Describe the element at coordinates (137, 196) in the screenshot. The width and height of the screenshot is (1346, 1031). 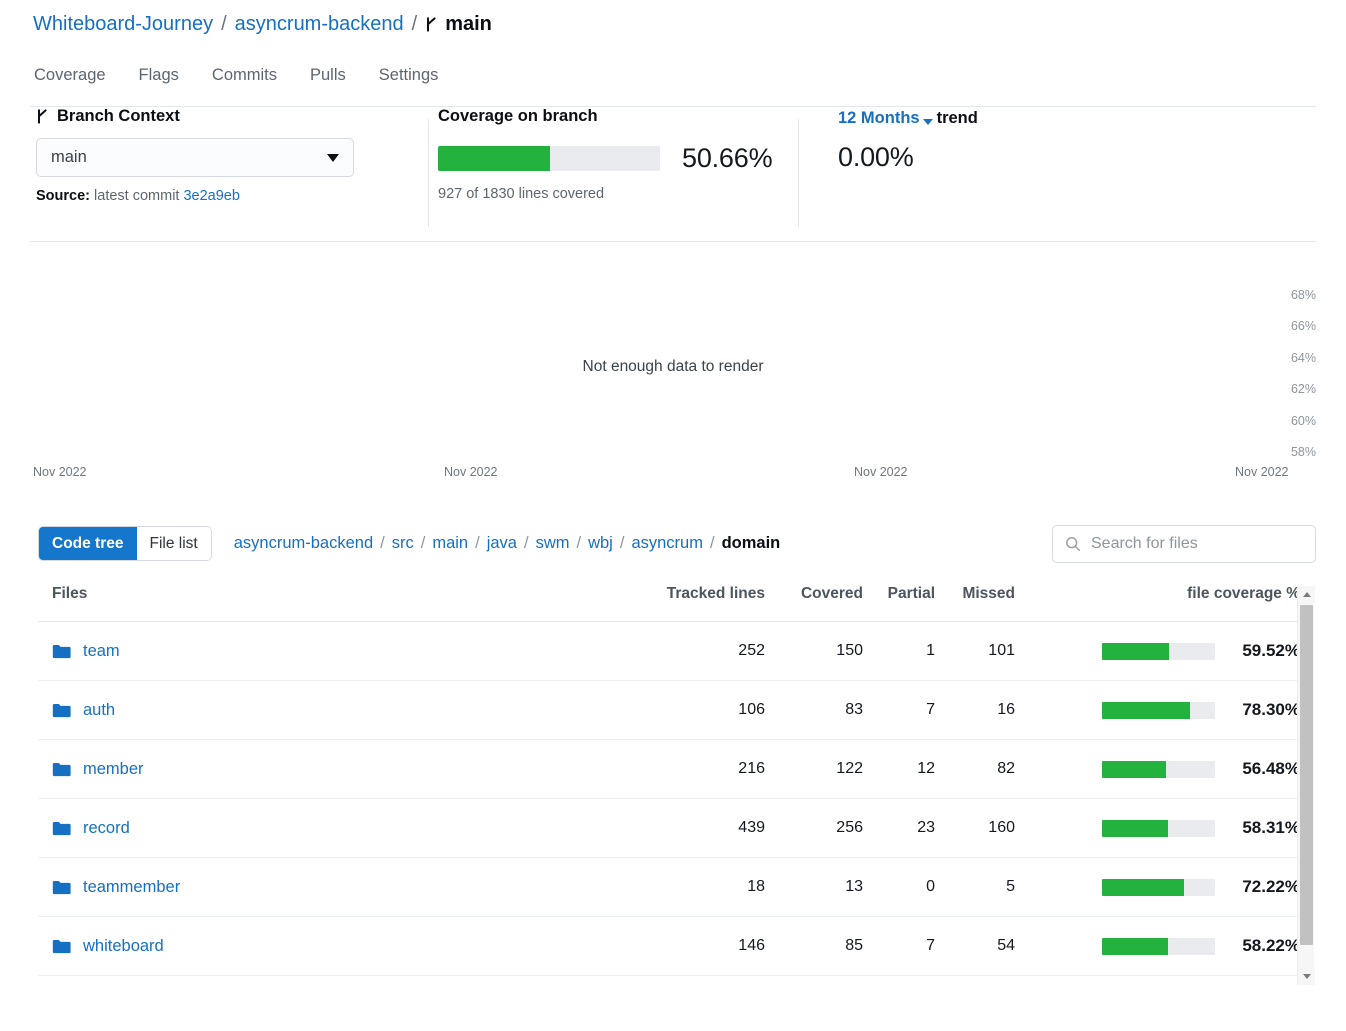
I see `source-text: latest commit` at that location.